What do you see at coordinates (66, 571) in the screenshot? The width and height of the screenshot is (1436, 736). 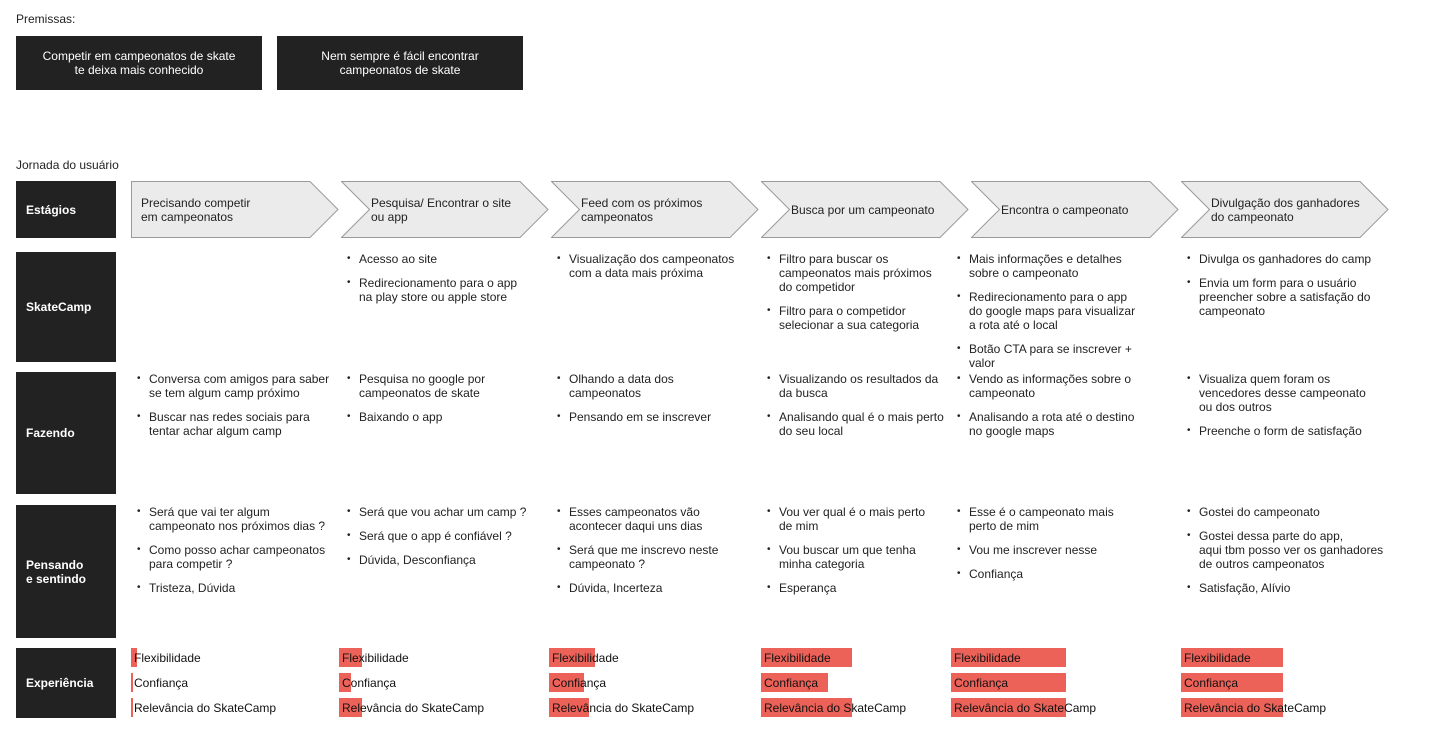 I see `row-label-pensando: Pensando e sentindo` at bounding box center [66, 571].